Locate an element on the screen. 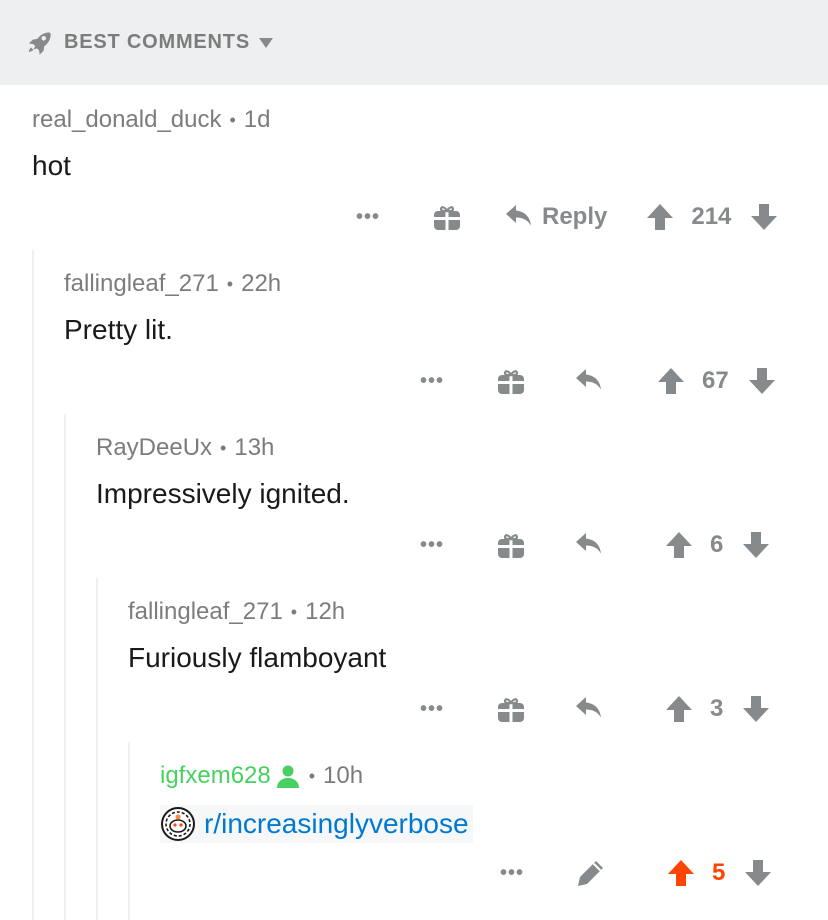 This screenshot has height=920, width=828. comment-actions: ••• 67 is located at coordinates (596, 381).